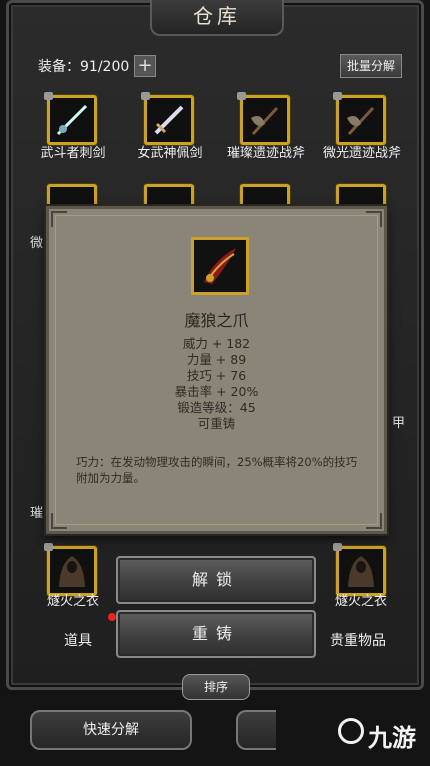 This screenshot has width=430, height=766. I want to click on item-slot-rapier, so click(70, 118).